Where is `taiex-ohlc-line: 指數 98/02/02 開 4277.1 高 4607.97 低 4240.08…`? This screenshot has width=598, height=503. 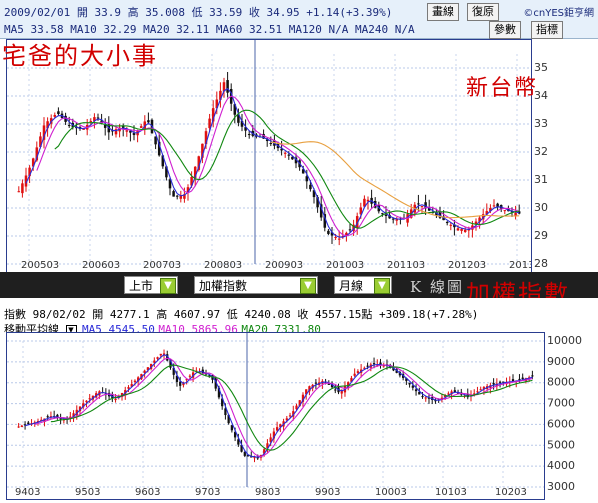 taiex-ohlc-line: 指數 98/02/02 開 4277.1 高 4607.97 低 4240.08… is located at coordinates (241, 314).